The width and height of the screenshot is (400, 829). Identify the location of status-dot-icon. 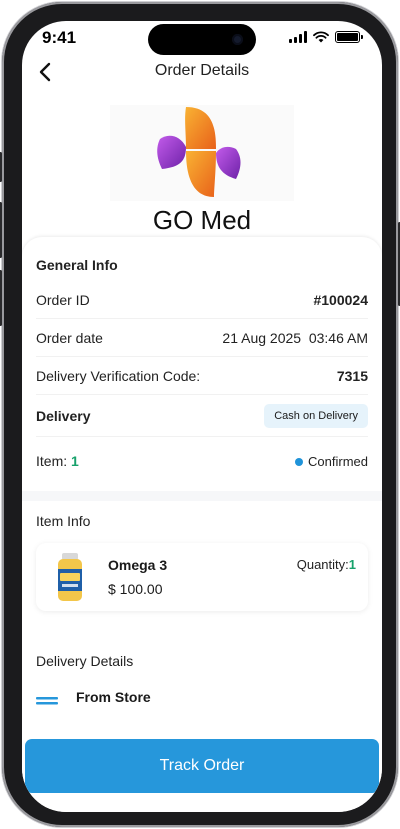
(299, 462).